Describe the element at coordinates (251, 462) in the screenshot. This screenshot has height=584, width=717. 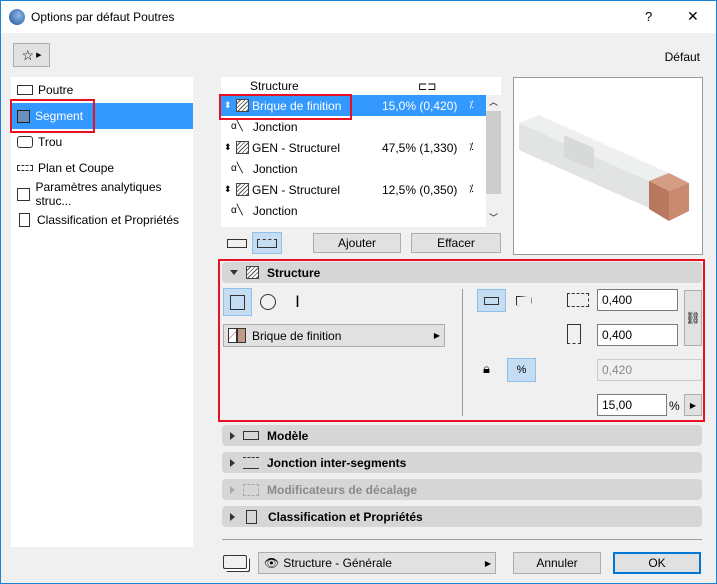
I see `junction-icon` at that location.